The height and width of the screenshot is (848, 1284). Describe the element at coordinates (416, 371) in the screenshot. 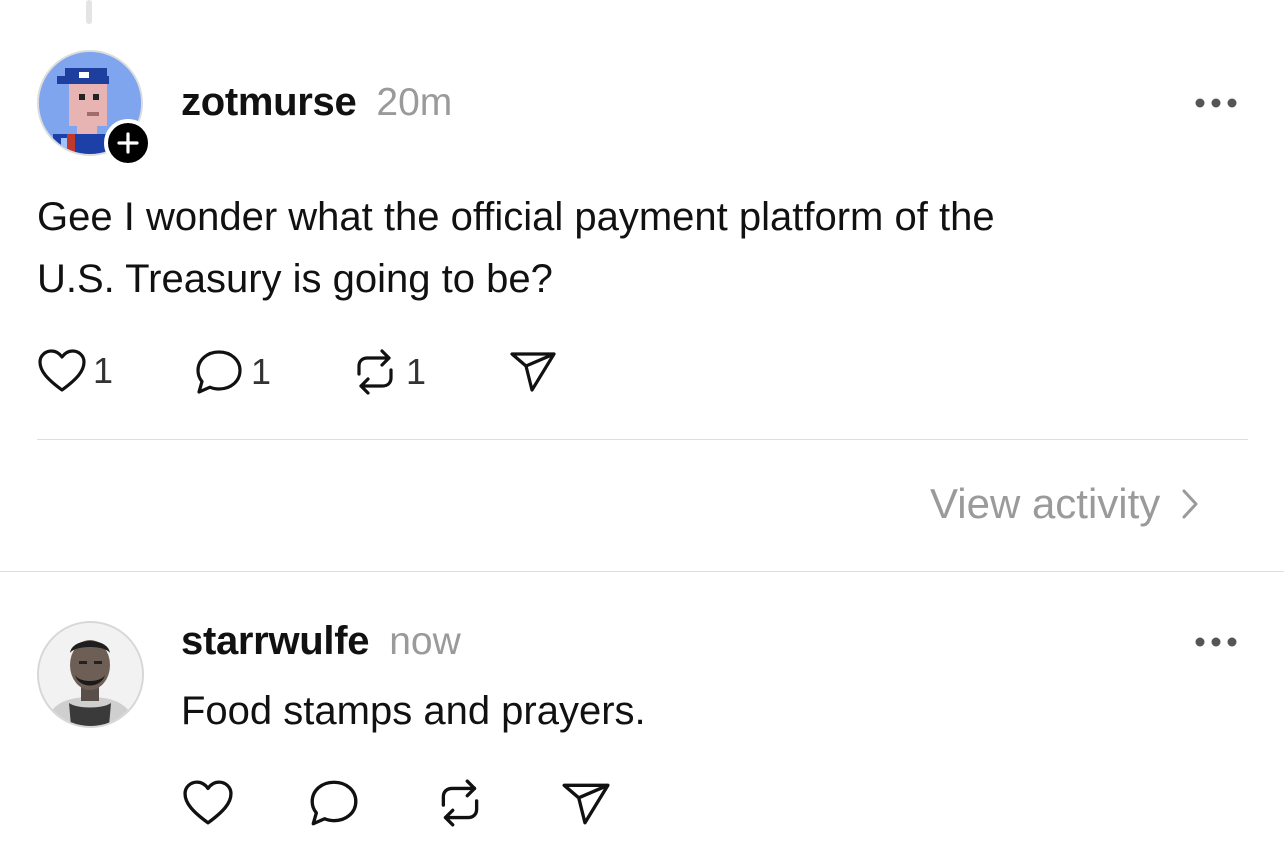

I see `repost-count: 1` at that location.